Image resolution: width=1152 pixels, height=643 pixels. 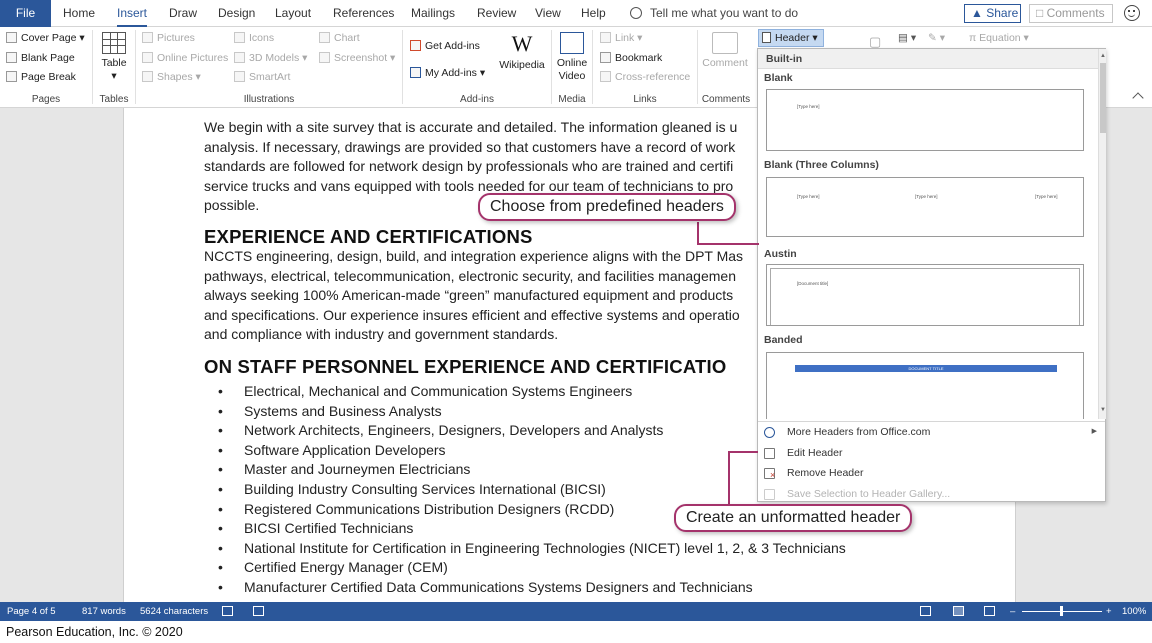 I want to click on page-break-label: Page Break, so click(x=48, y=77).